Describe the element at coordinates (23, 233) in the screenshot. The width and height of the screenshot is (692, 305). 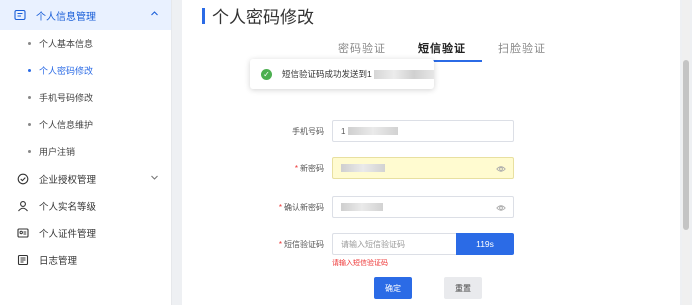
I see `id-card-icon` at that location.